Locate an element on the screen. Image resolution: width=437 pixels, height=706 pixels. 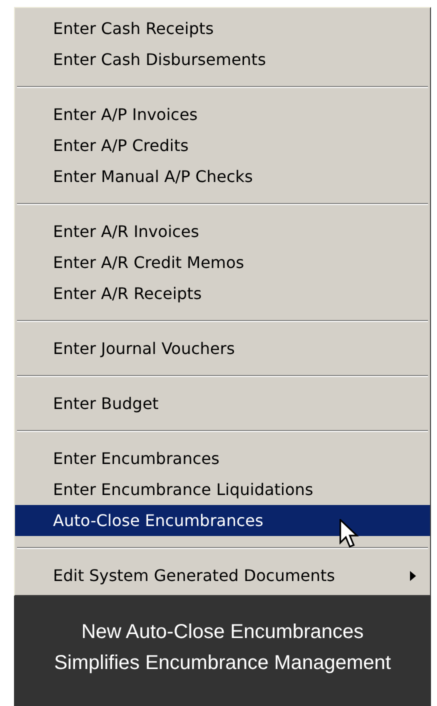
menu-item: Enter Budget is located at coordinates (222, 403).